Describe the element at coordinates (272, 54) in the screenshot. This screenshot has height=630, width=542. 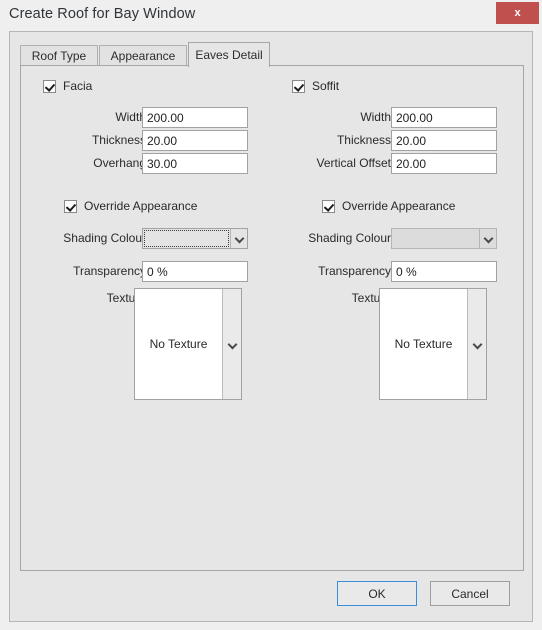
I see `tab-strip: Roof Type Appearance Eaves Detail` at that location.